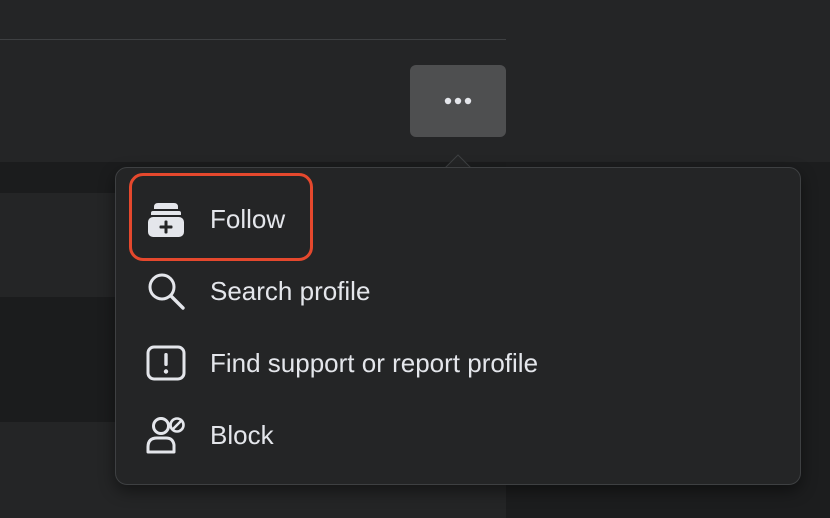 The width and height of the screenshot is (830, 518). Describe the element at coordinates (242, 434) in the screenshot. I see `menu-item-label: Block` at that location.